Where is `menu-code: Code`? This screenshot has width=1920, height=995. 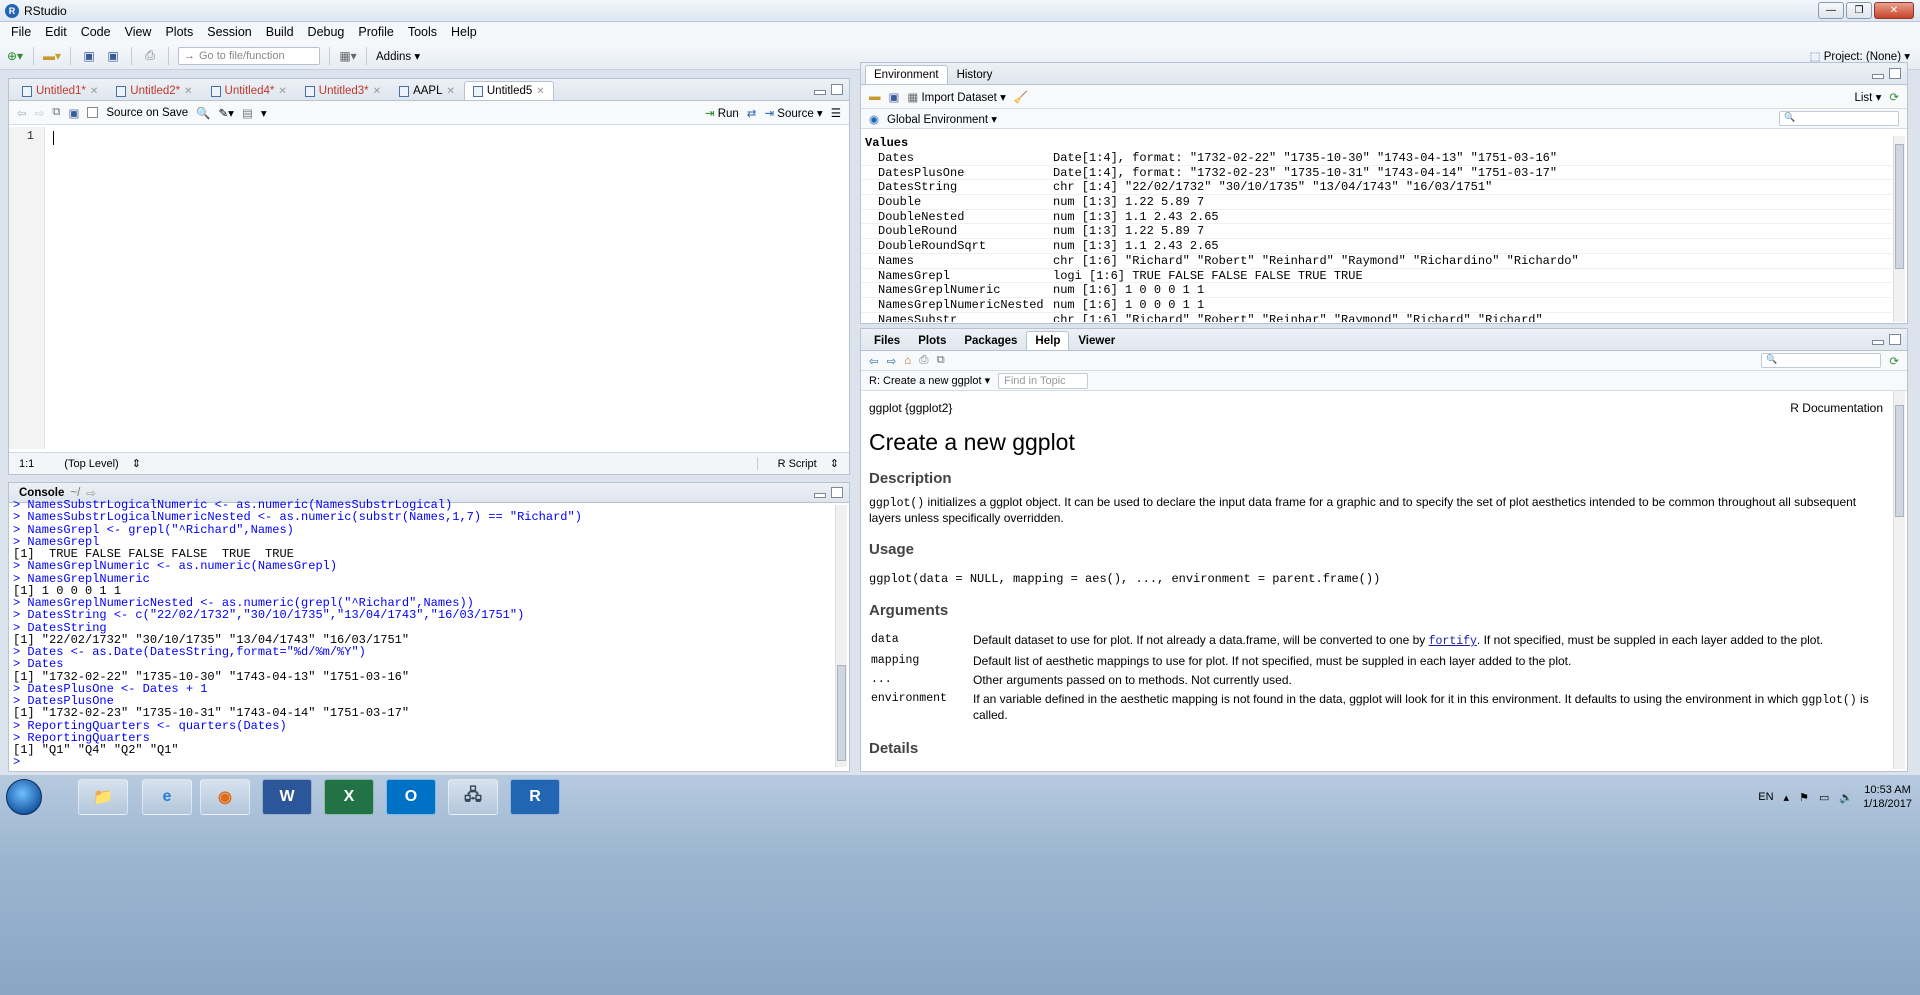
menu-code: Code is located at coordinates (96, 32).